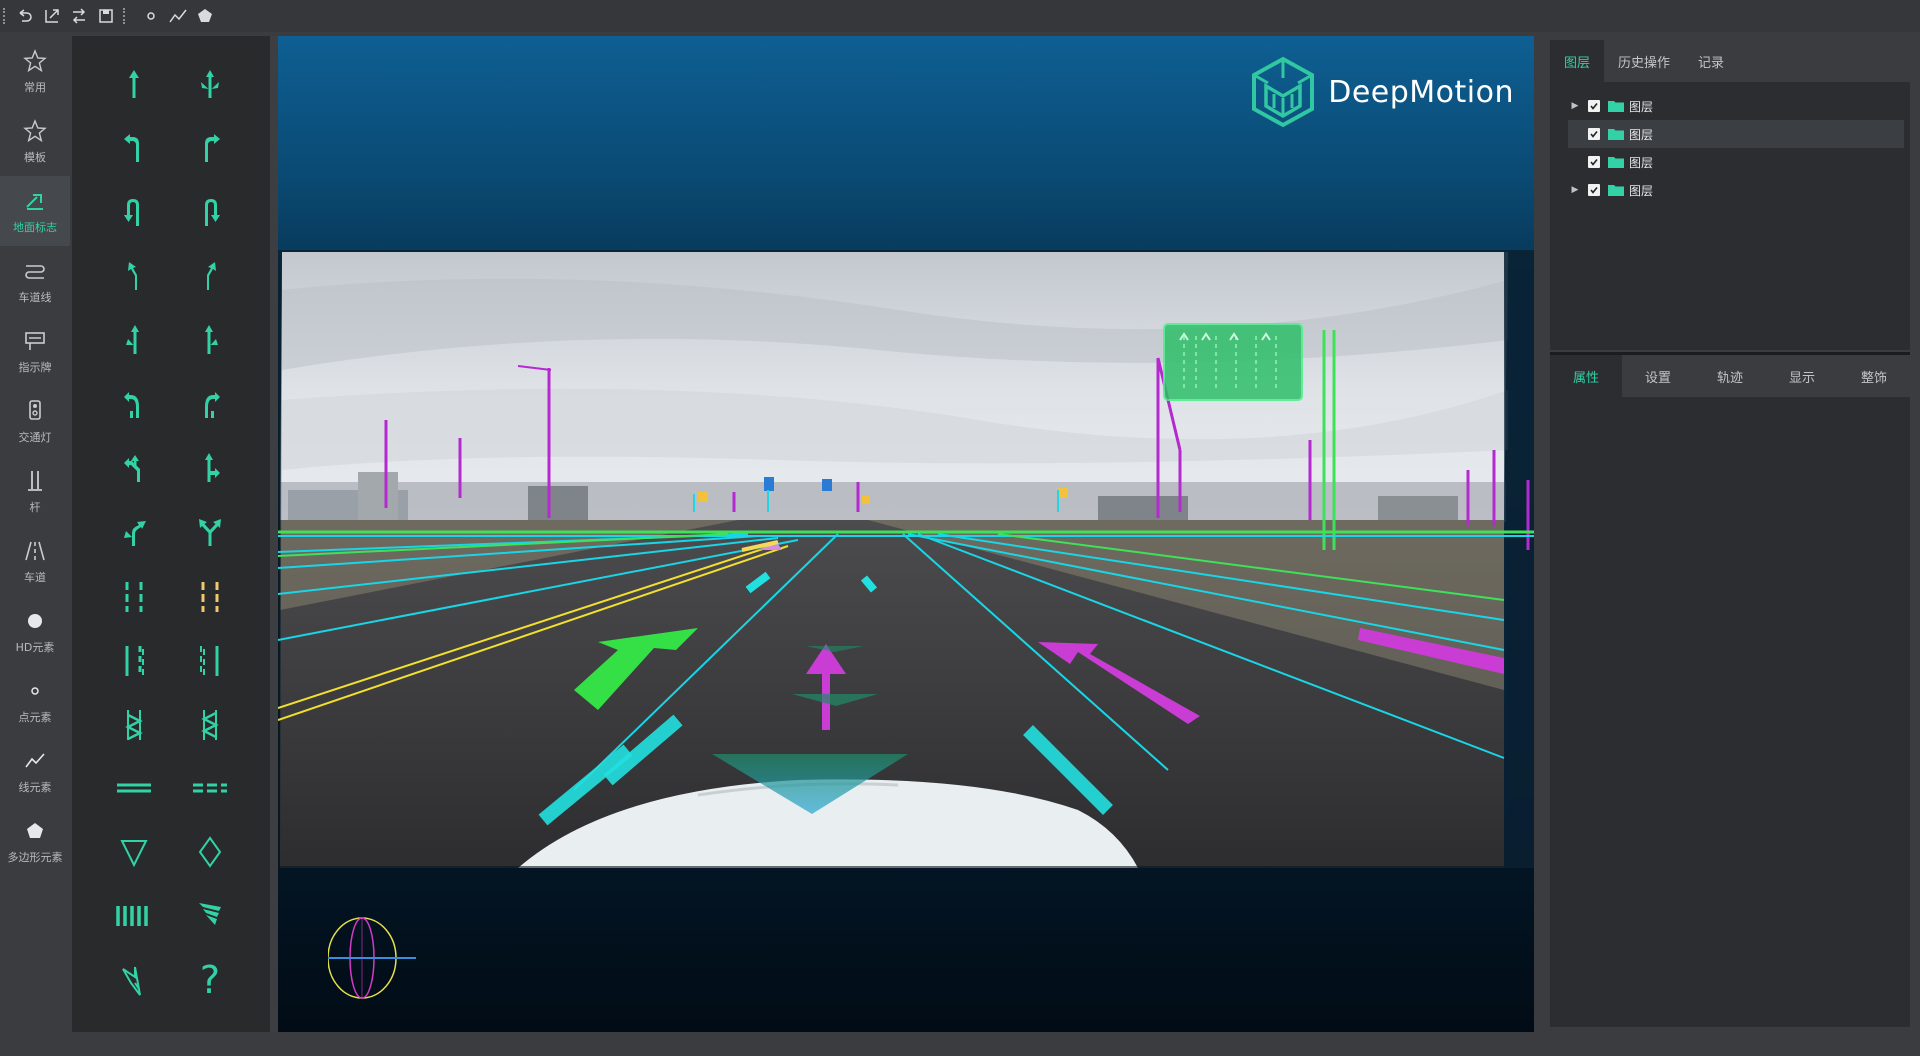 The width and height of the screenshot is (1920, 1056). What do you see at coordinates (35, 367) in the screenshot?
I see `nav-item-label: 指示牌` at bounding box center [35, 367].